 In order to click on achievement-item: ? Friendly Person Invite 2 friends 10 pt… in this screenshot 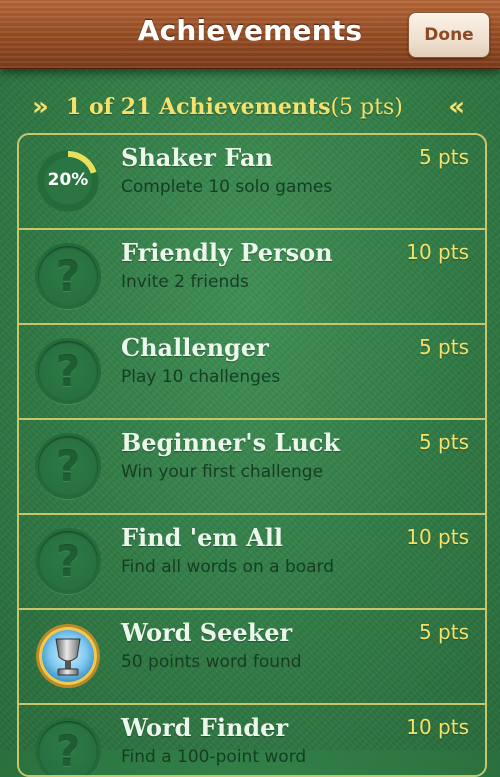, I will do `click(252, 277)`.